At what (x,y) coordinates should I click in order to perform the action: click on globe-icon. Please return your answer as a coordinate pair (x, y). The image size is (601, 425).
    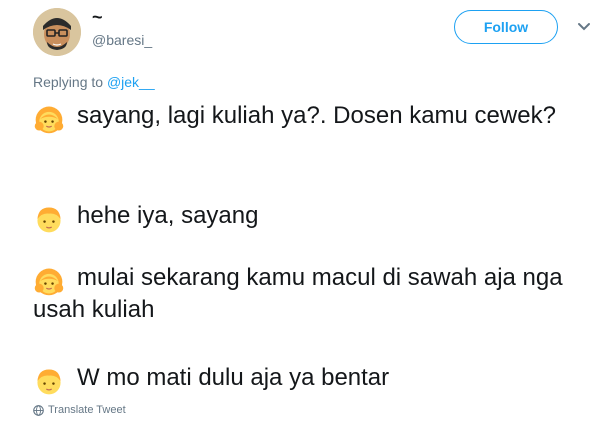
    Looking at the image, I should click on (38, 410).